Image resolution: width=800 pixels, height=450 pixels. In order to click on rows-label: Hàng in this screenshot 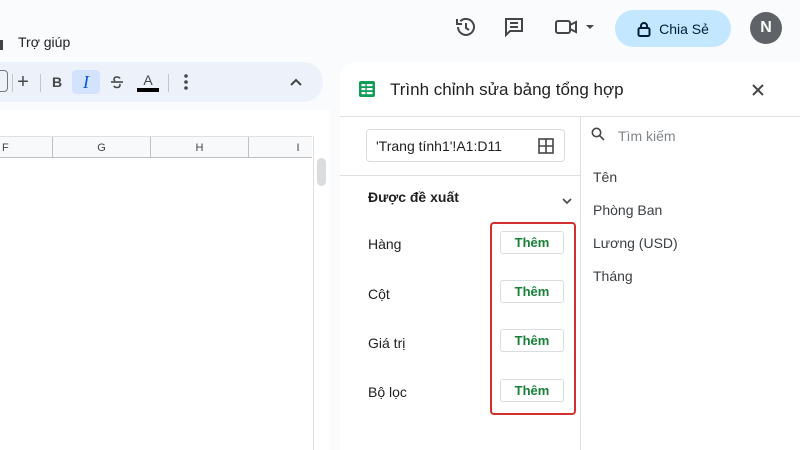, I will do `click(385, 244)`.